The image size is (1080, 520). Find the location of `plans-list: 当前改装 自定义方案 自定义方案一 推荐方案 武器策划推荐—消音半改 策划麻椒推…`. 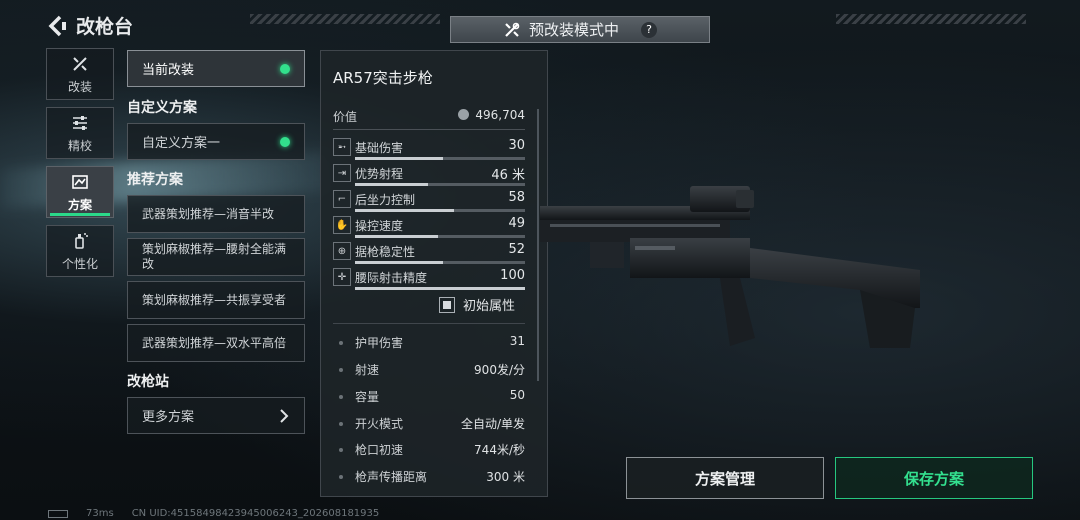

plans-list: 当前改装 自定义方案 自定义方案一 推荐方案 武器策划推荐—消音半改 策划麻椒推… is located at coordinates (216, 242).